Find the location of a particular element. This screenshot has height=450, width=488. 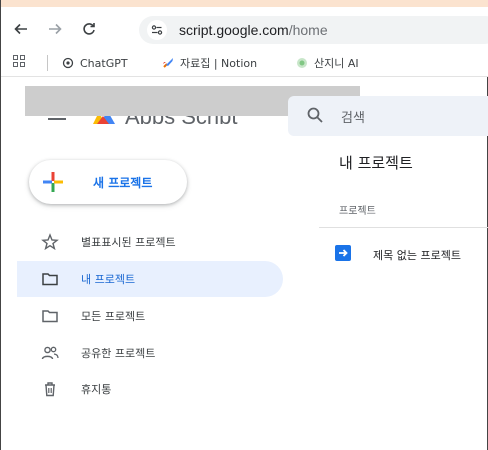

bookmark-sanjini: 산지니 AI is located at coordinates (327, 63).